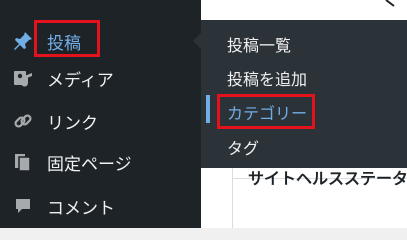  I want to click on sidebar-item-label: メディア, so click(80, 80).